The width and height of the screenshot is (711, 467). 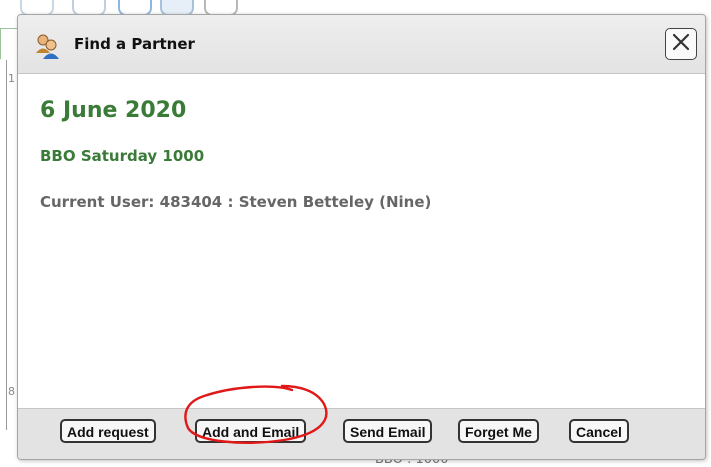 I want to click on add-and-email-button: Add and Email, so click(x=251, y=431).